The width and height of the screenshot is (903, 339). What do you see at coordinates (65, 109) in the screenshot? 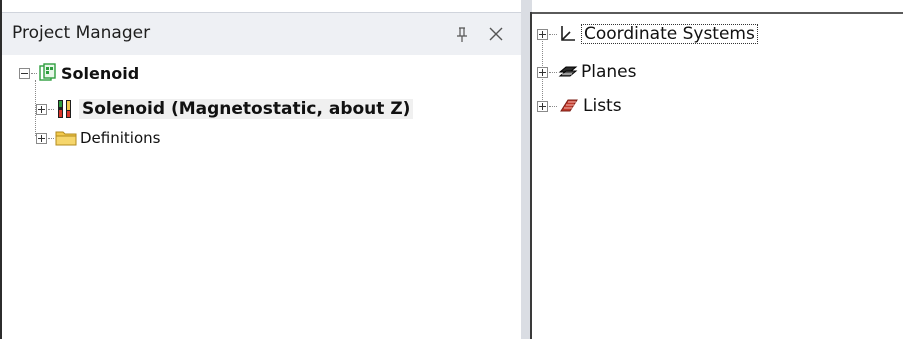
I see `model-icon` at bounding box center [65, 109].